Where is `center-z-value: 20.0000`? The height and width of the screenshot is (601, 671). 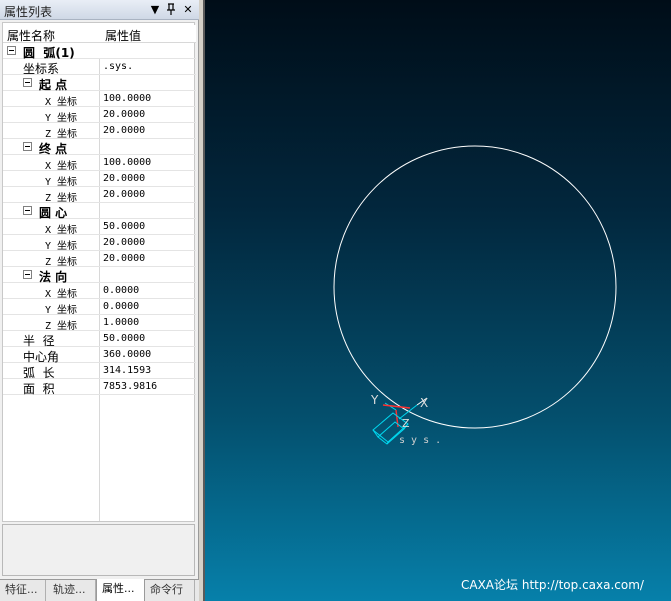 center-z-value: 20.0000 is located at coordinates (124, 258).